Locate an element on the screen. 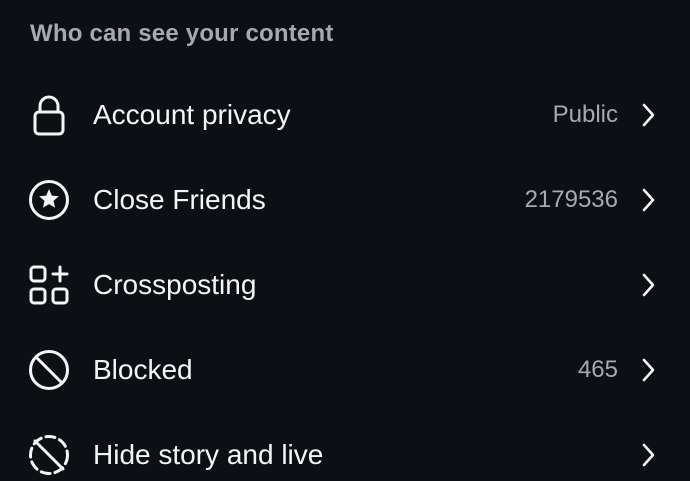 This screenshot has width=690, height=481. hide-story-label: Hide story and live is located at coordinates (208, 454).